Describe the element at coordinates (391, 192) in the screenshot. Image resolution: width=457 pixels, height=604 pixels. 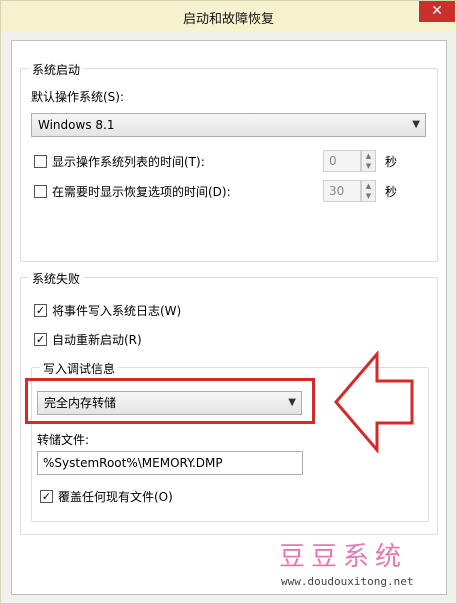
I see `seconds-label-2: 秒` at that location.